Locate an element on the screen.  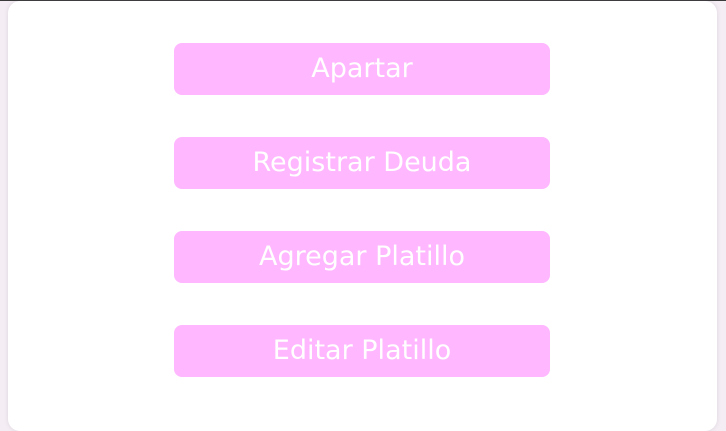
agregar-platillo-button: Agregar Platillo is located at coordinates (362, 257).